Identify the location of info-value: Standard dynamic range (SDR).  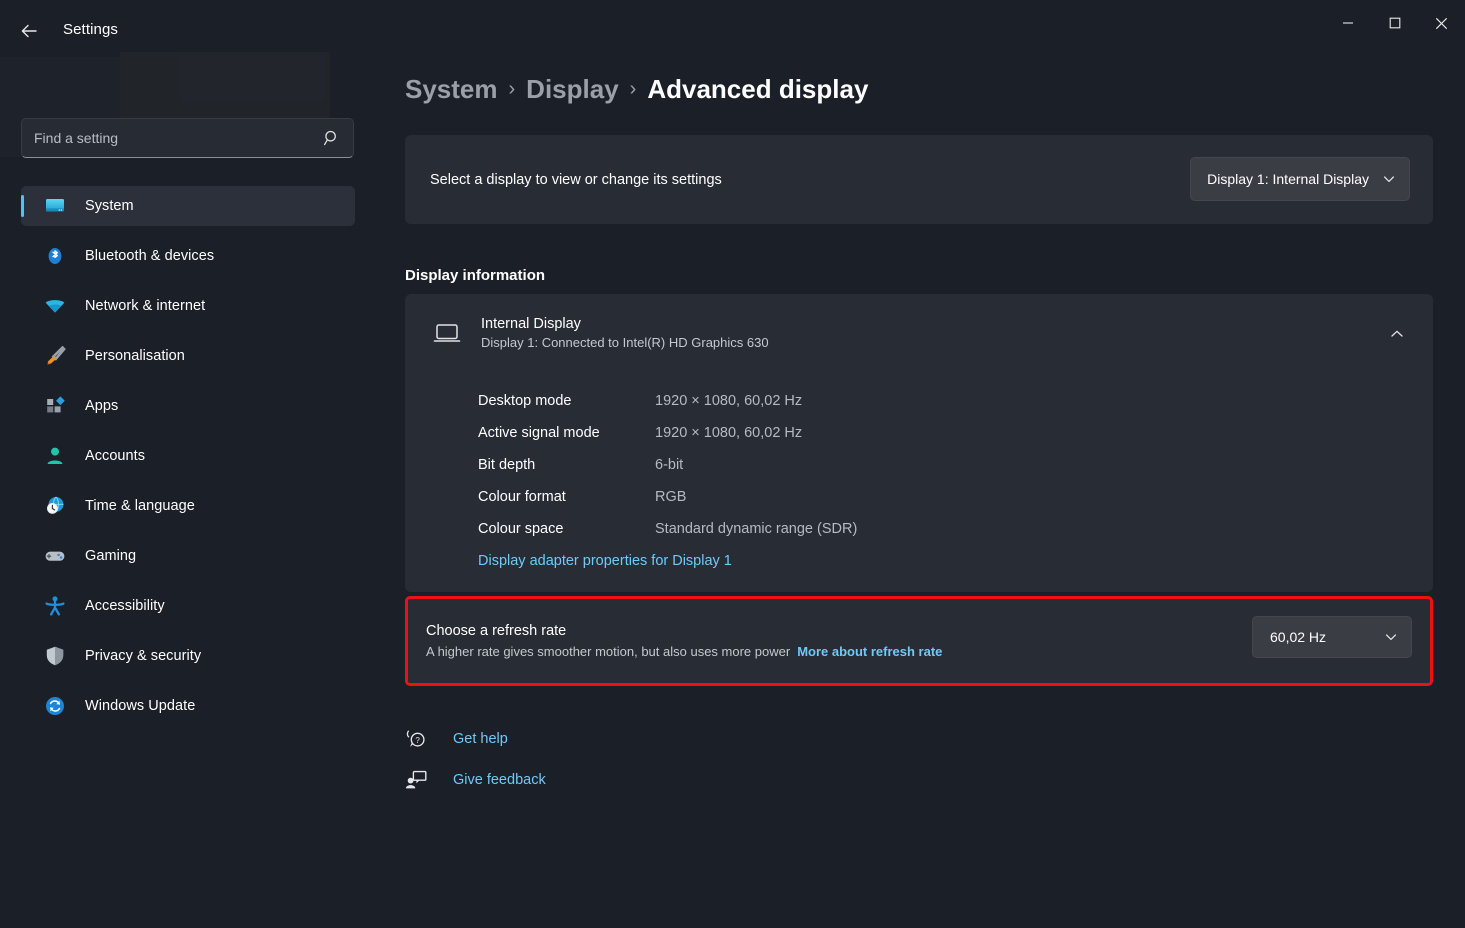
(756, 529).